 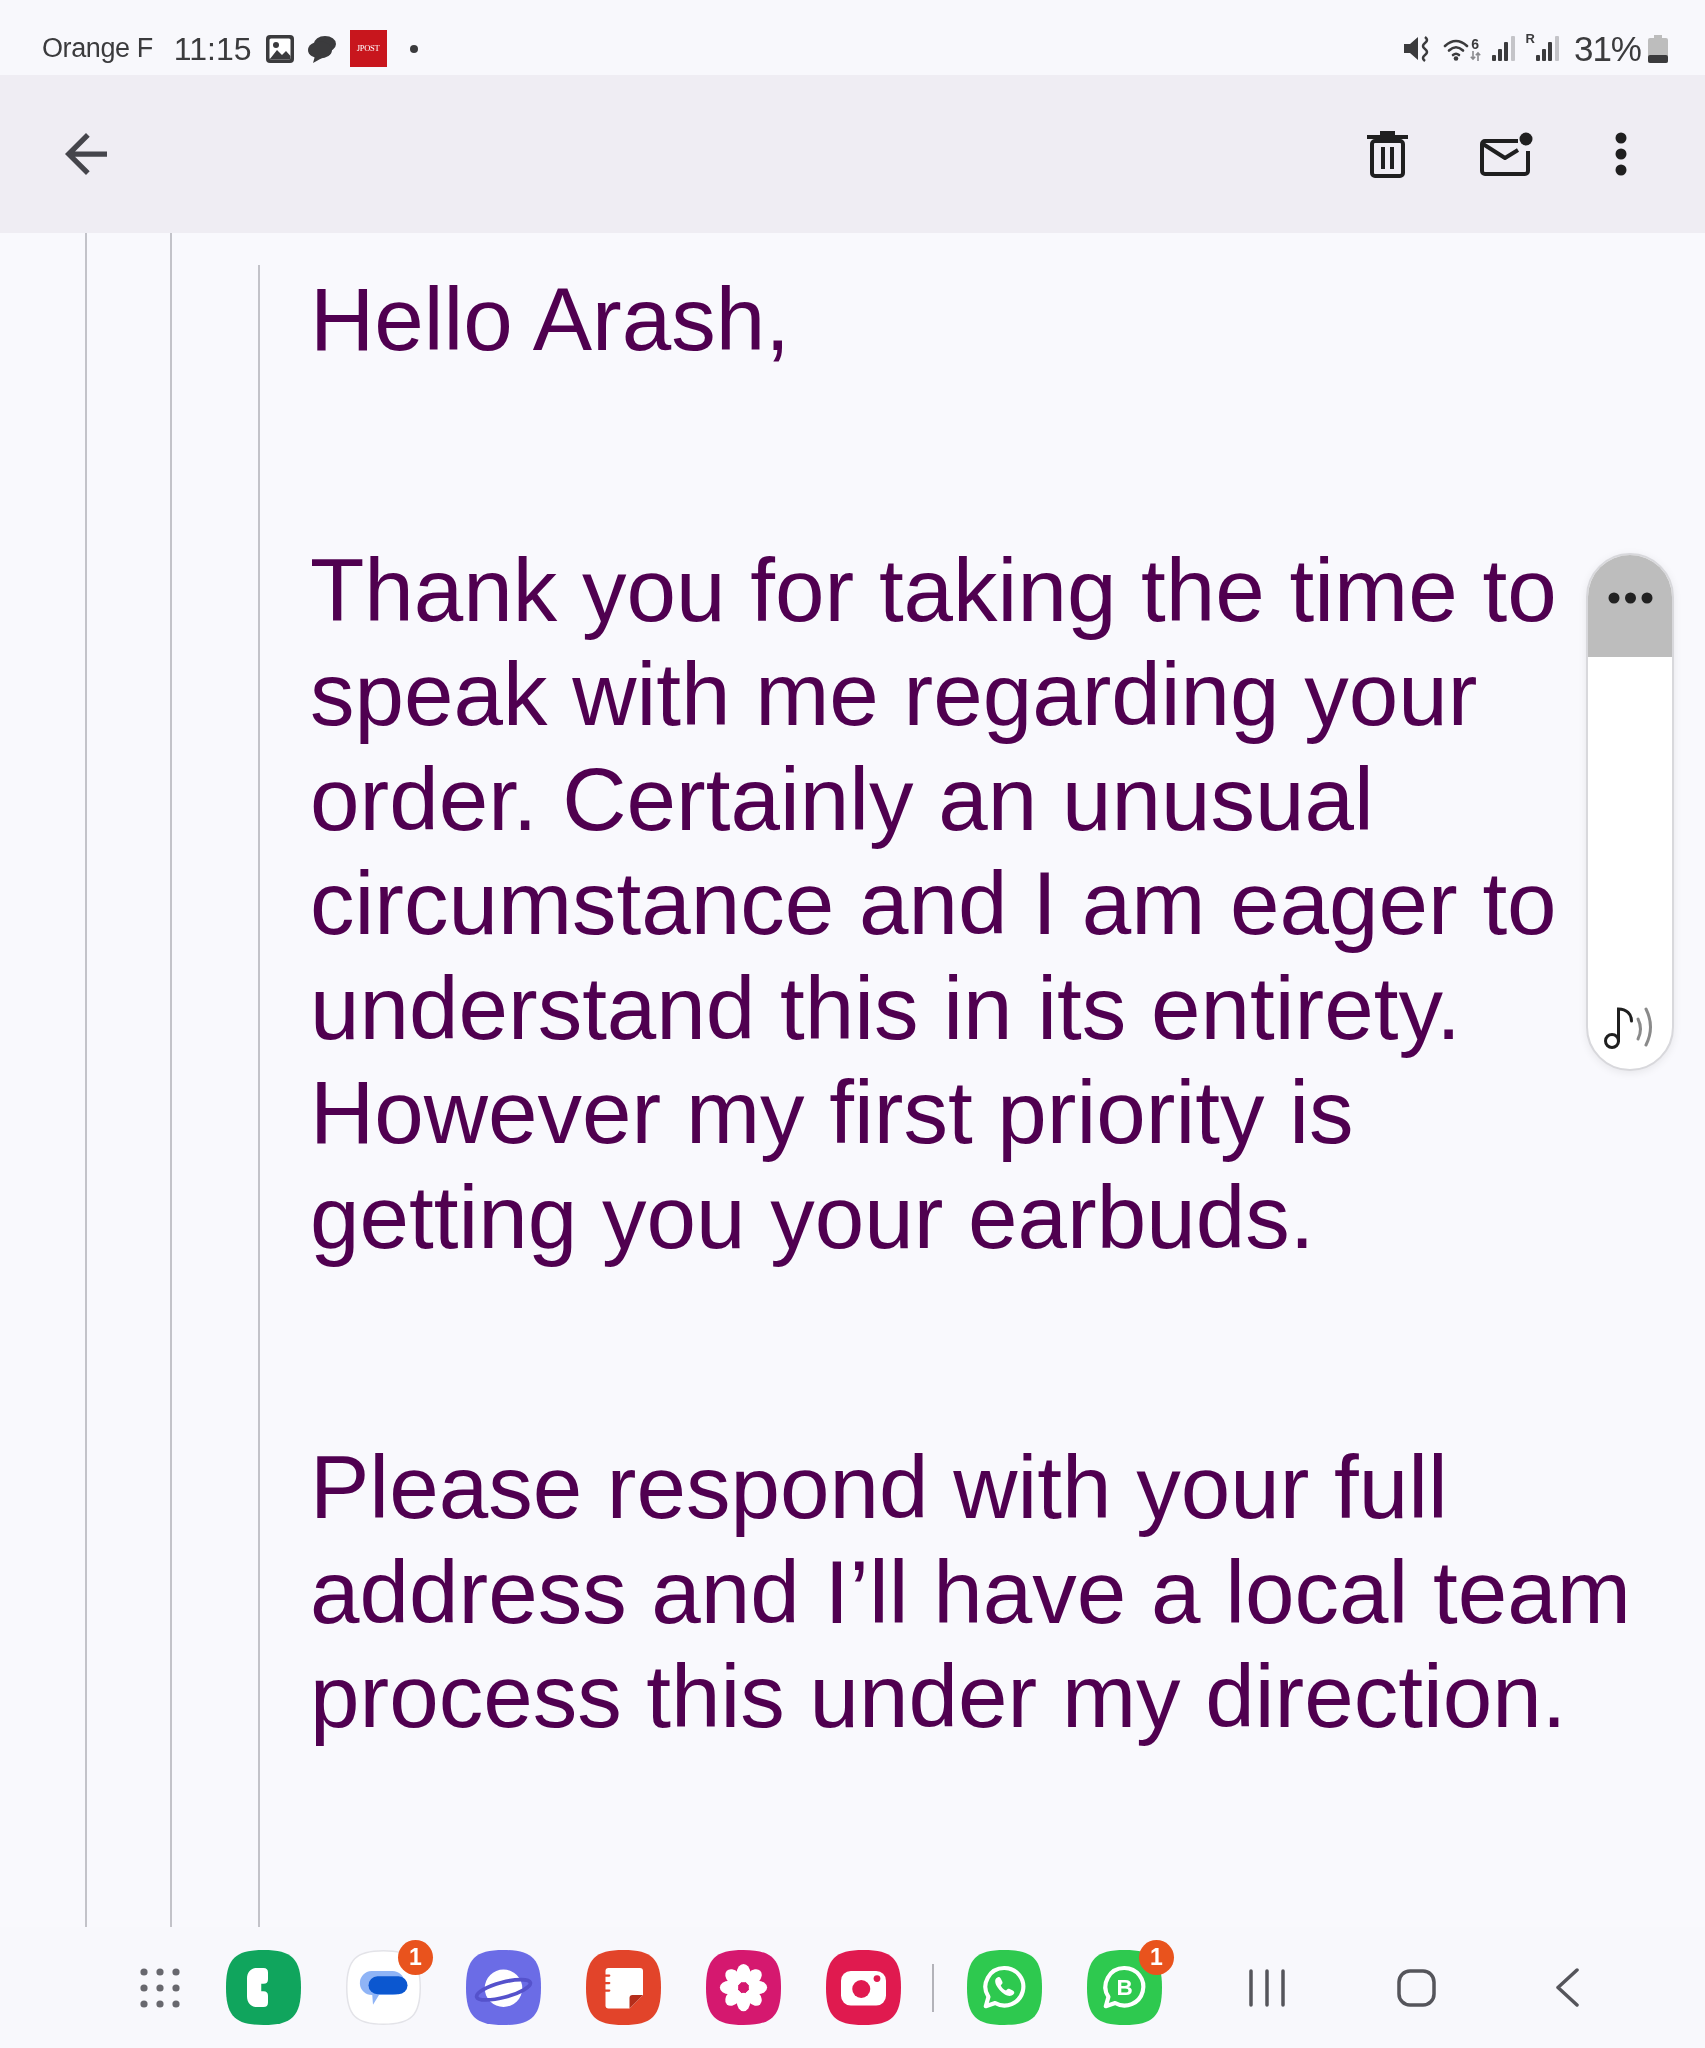 I want to click on notes-app-icon, so click(x=623, y=1987).